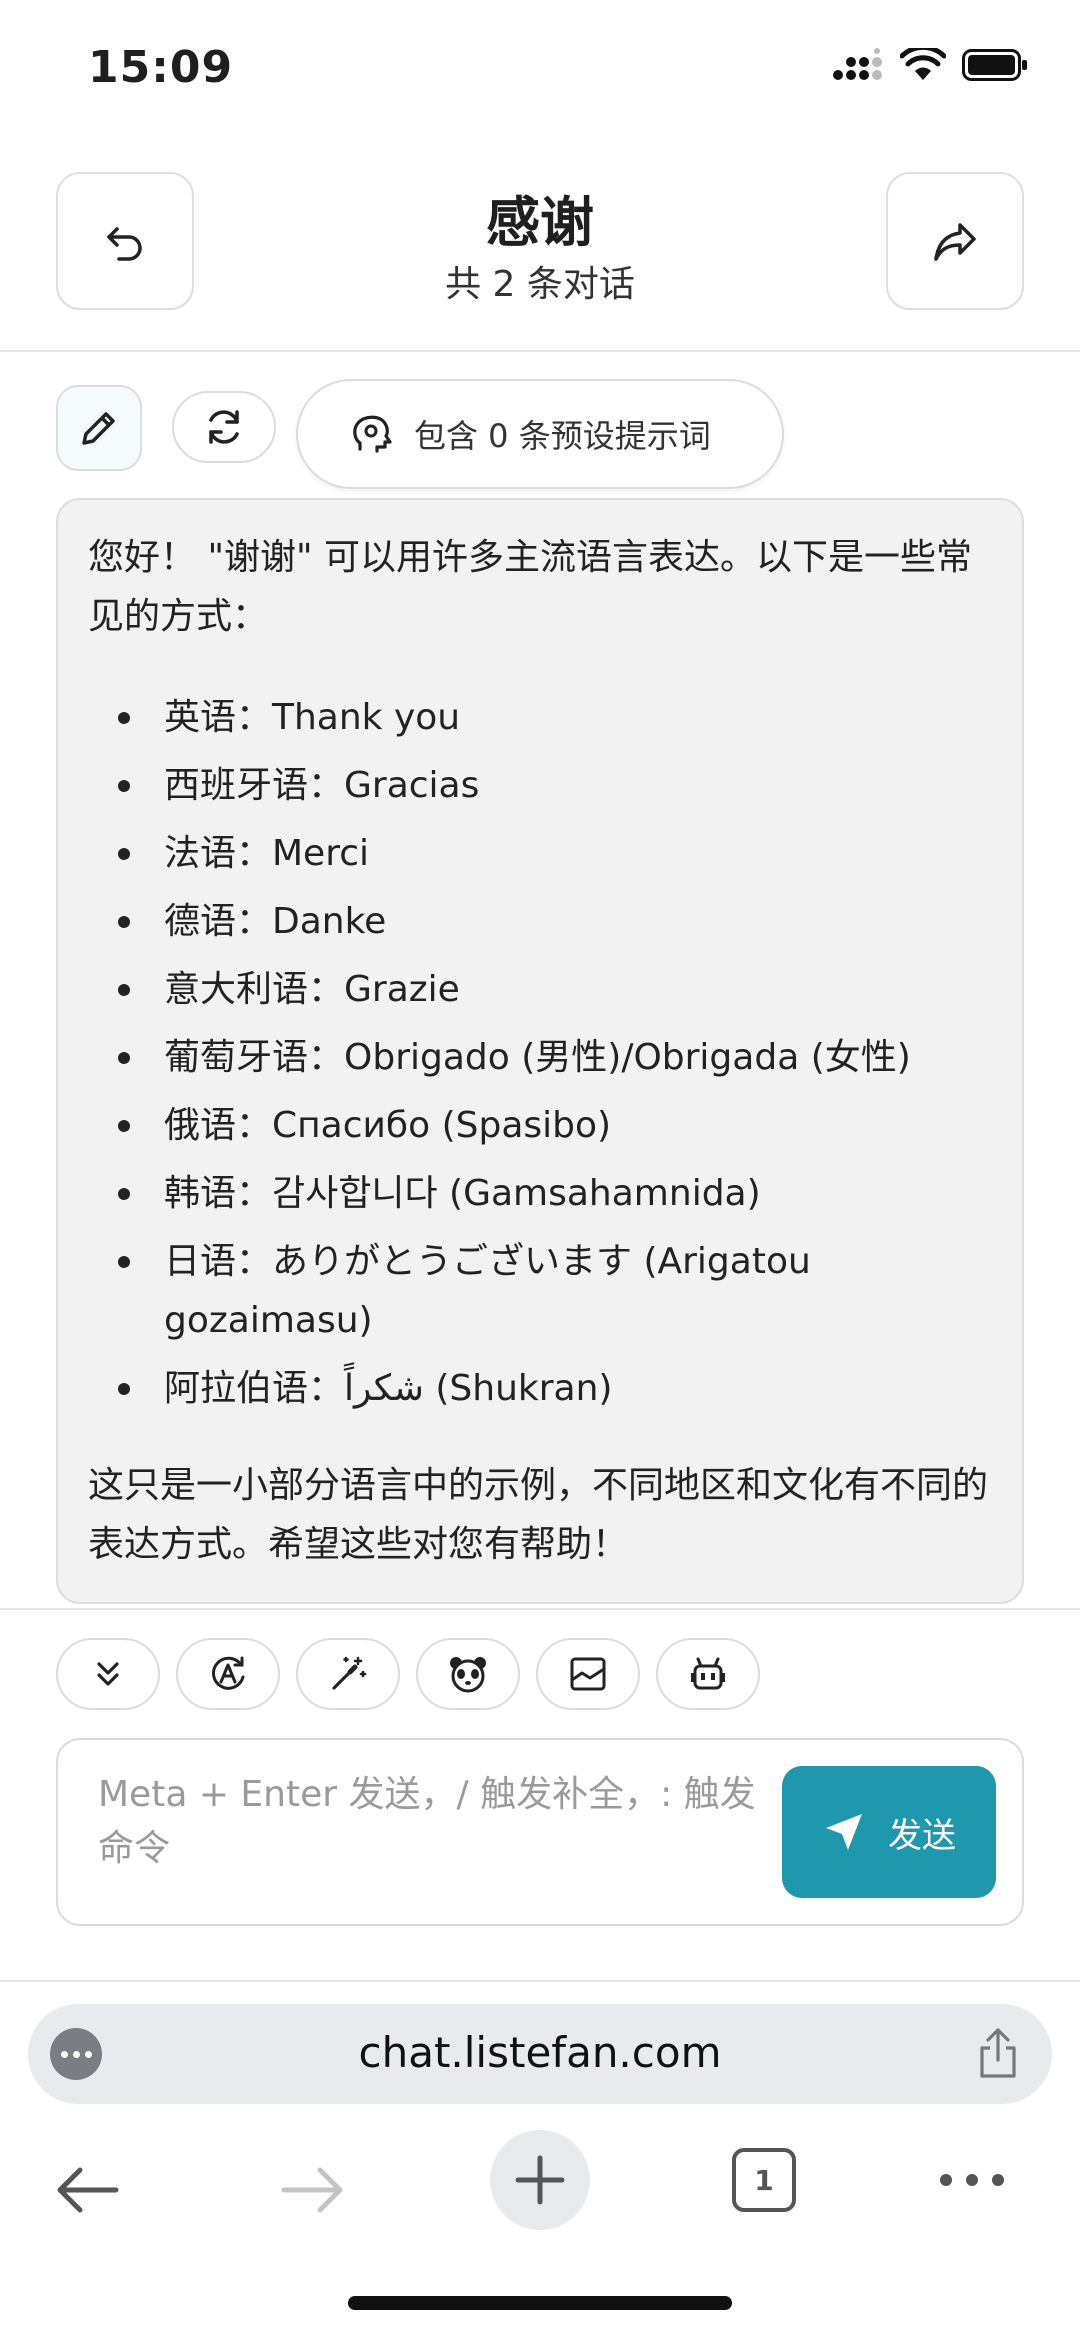 The image size is (1080, 2337). I want to click on regenerate-button, so click(224, 427).